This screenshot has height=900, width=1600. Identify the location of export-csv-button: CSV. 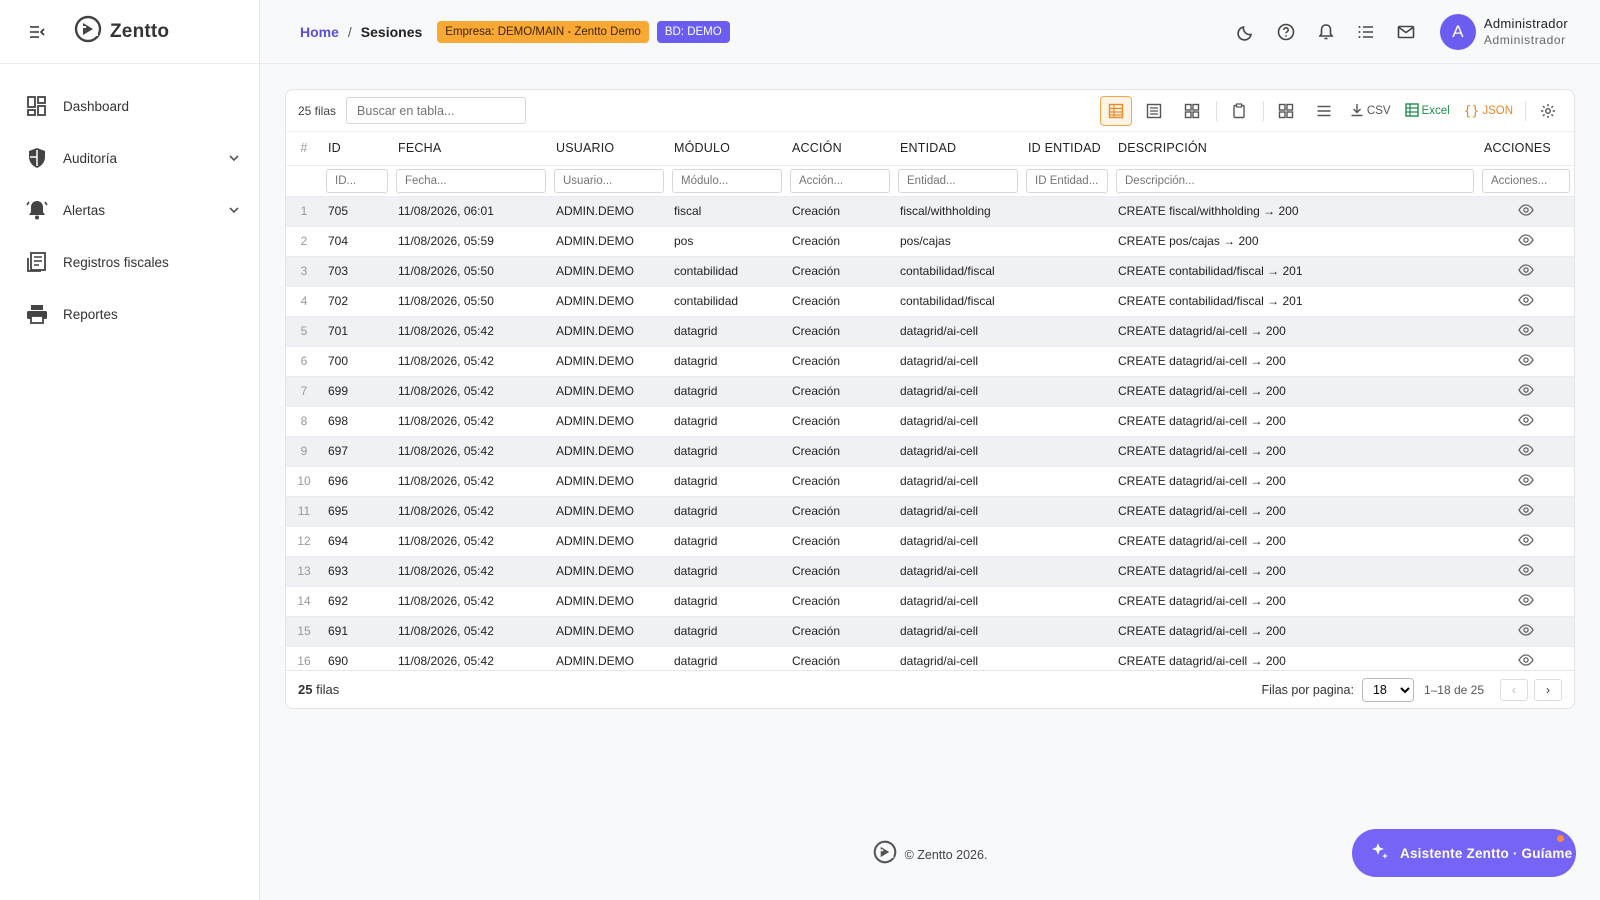
(1370, 111).